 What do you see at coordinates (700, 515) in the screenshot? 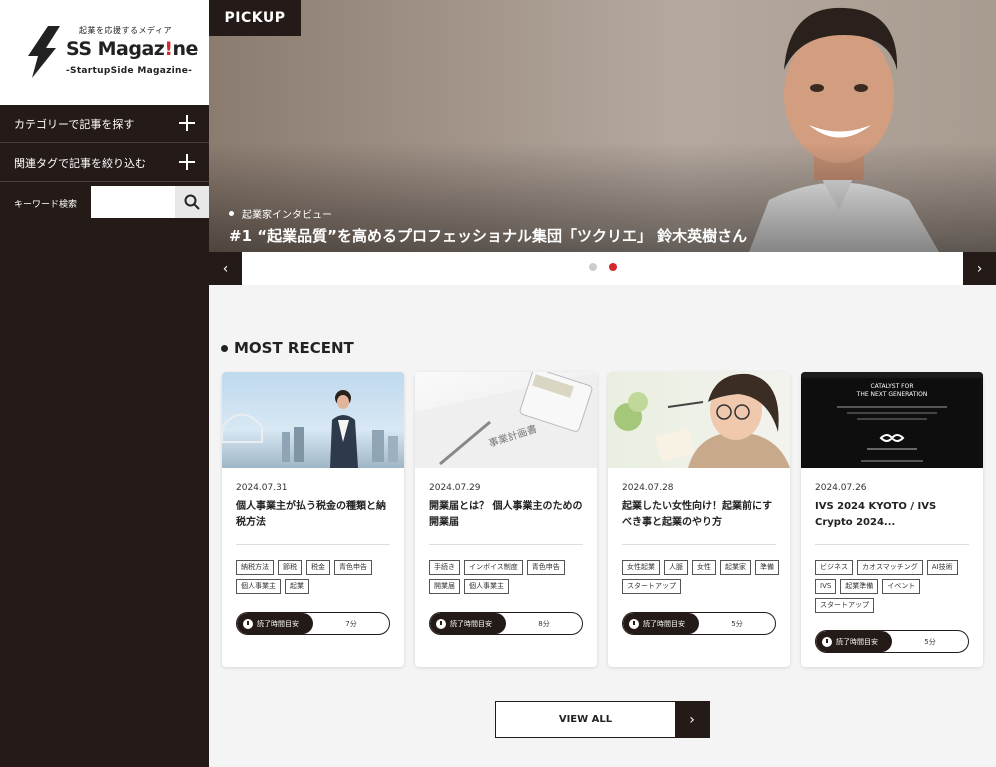
I see `article-title: 起業したい女性向け！起業前にすべき事と起業のやり方` at bounding box center [700, 515].